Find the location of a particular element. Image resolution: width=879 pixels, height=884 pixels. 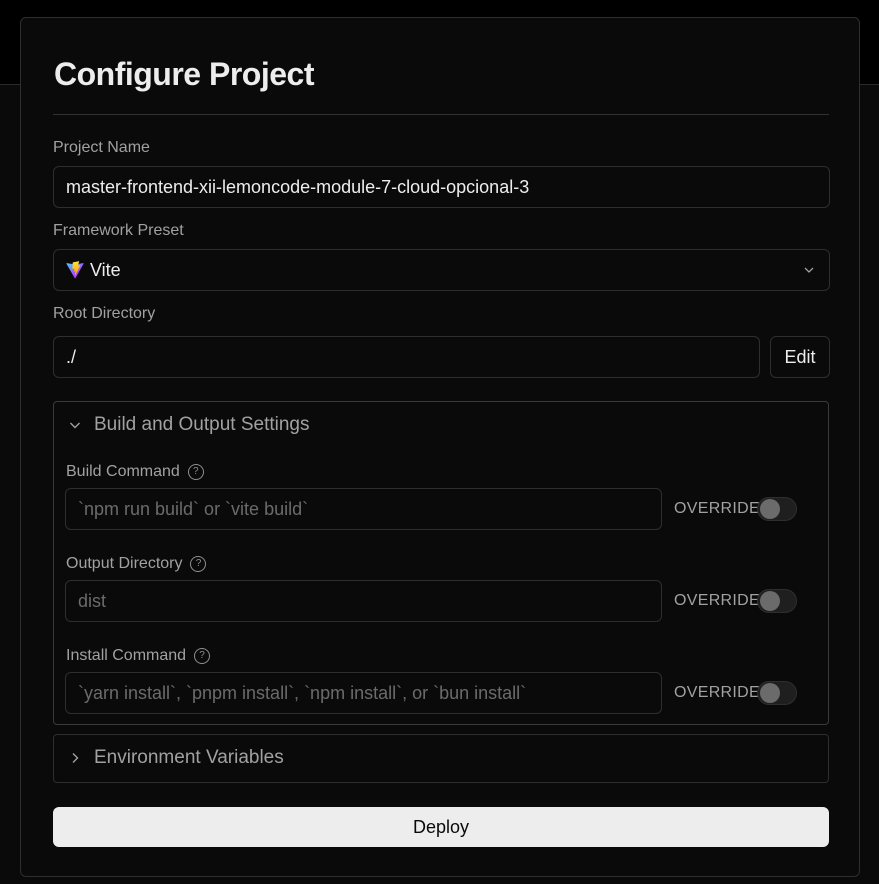

root-directory-field: ./ is located at coordinates (406, 357).